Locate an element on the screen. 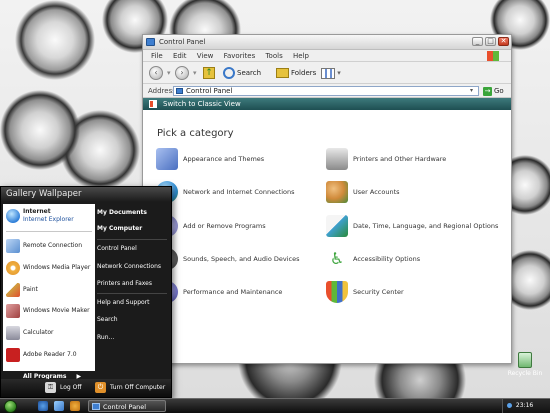 The height and width of the screenshot is (413, 550). go-button: → Go is located at coordinates (493, 91).